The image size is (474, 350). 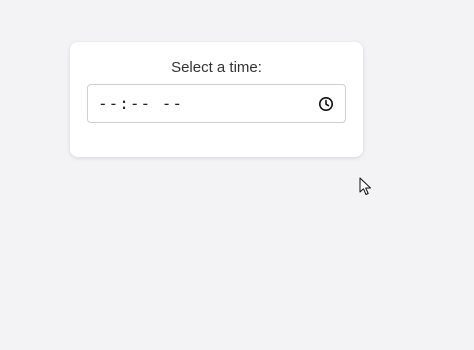 I want to click on time-input-value: --:-- --, so click(x=140, y=103).